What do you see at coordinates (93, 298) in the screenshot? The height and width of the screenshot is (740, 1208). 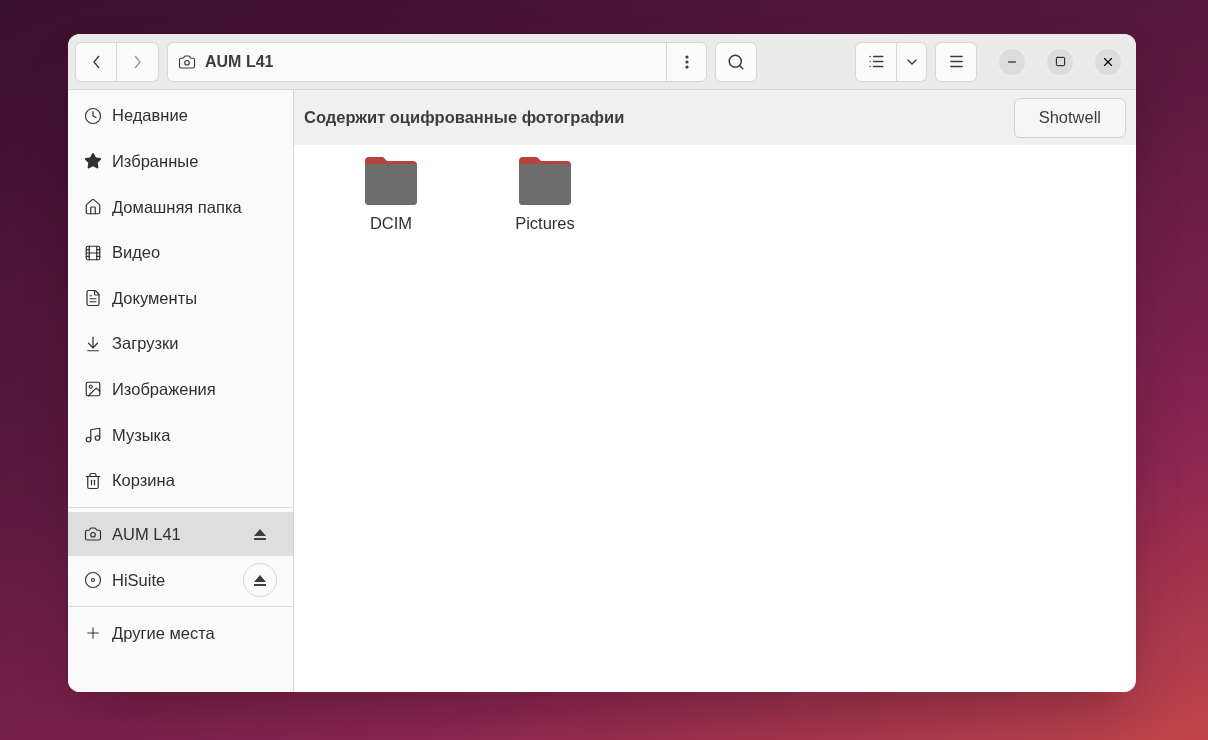 I see `document-icon` at bounding box center [93, 298].